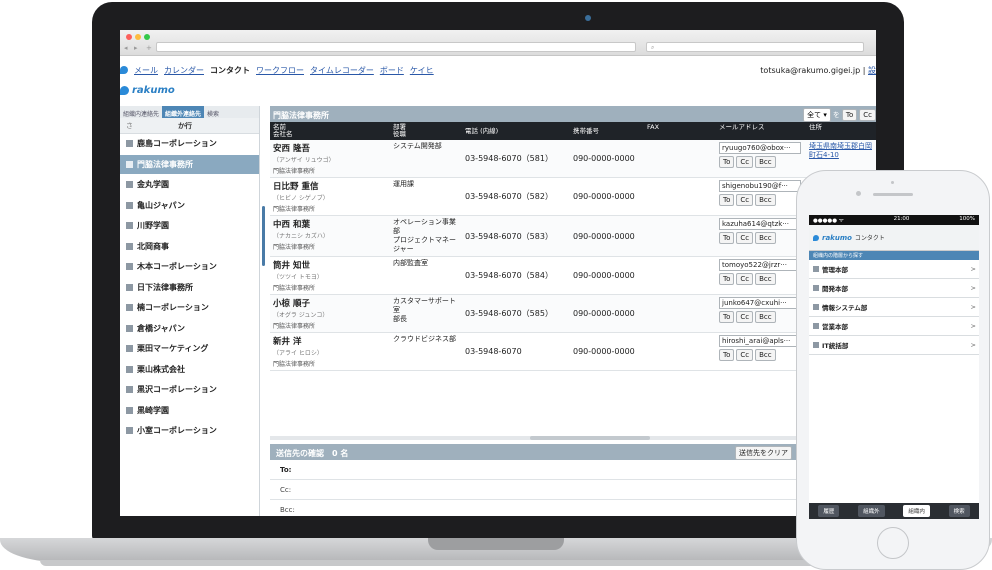  What do you see at coordinates (184, 70) in the screenshot?
I see `nav-item: カレンダー` at bounding box center [184, 70].